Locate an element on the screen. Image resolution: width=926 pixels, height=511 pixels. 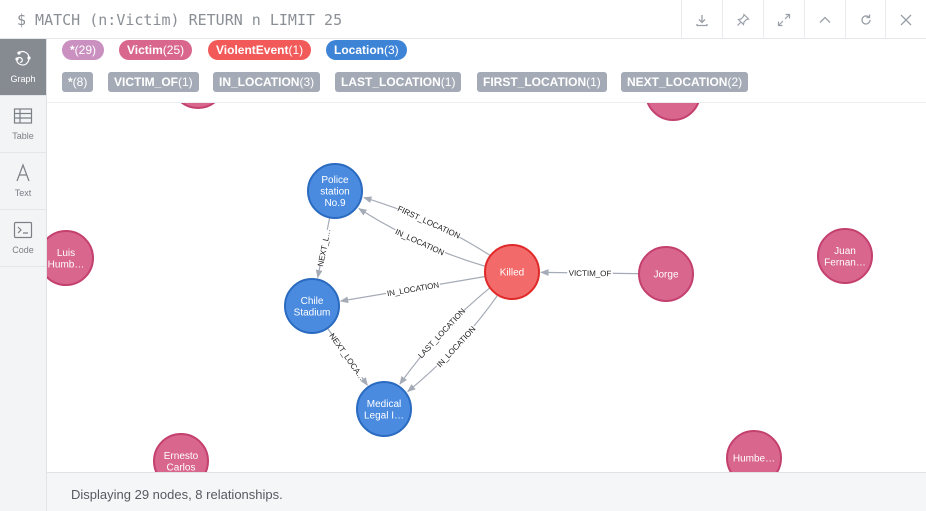
graph-node-top1 is located at coordinates (198, 106).